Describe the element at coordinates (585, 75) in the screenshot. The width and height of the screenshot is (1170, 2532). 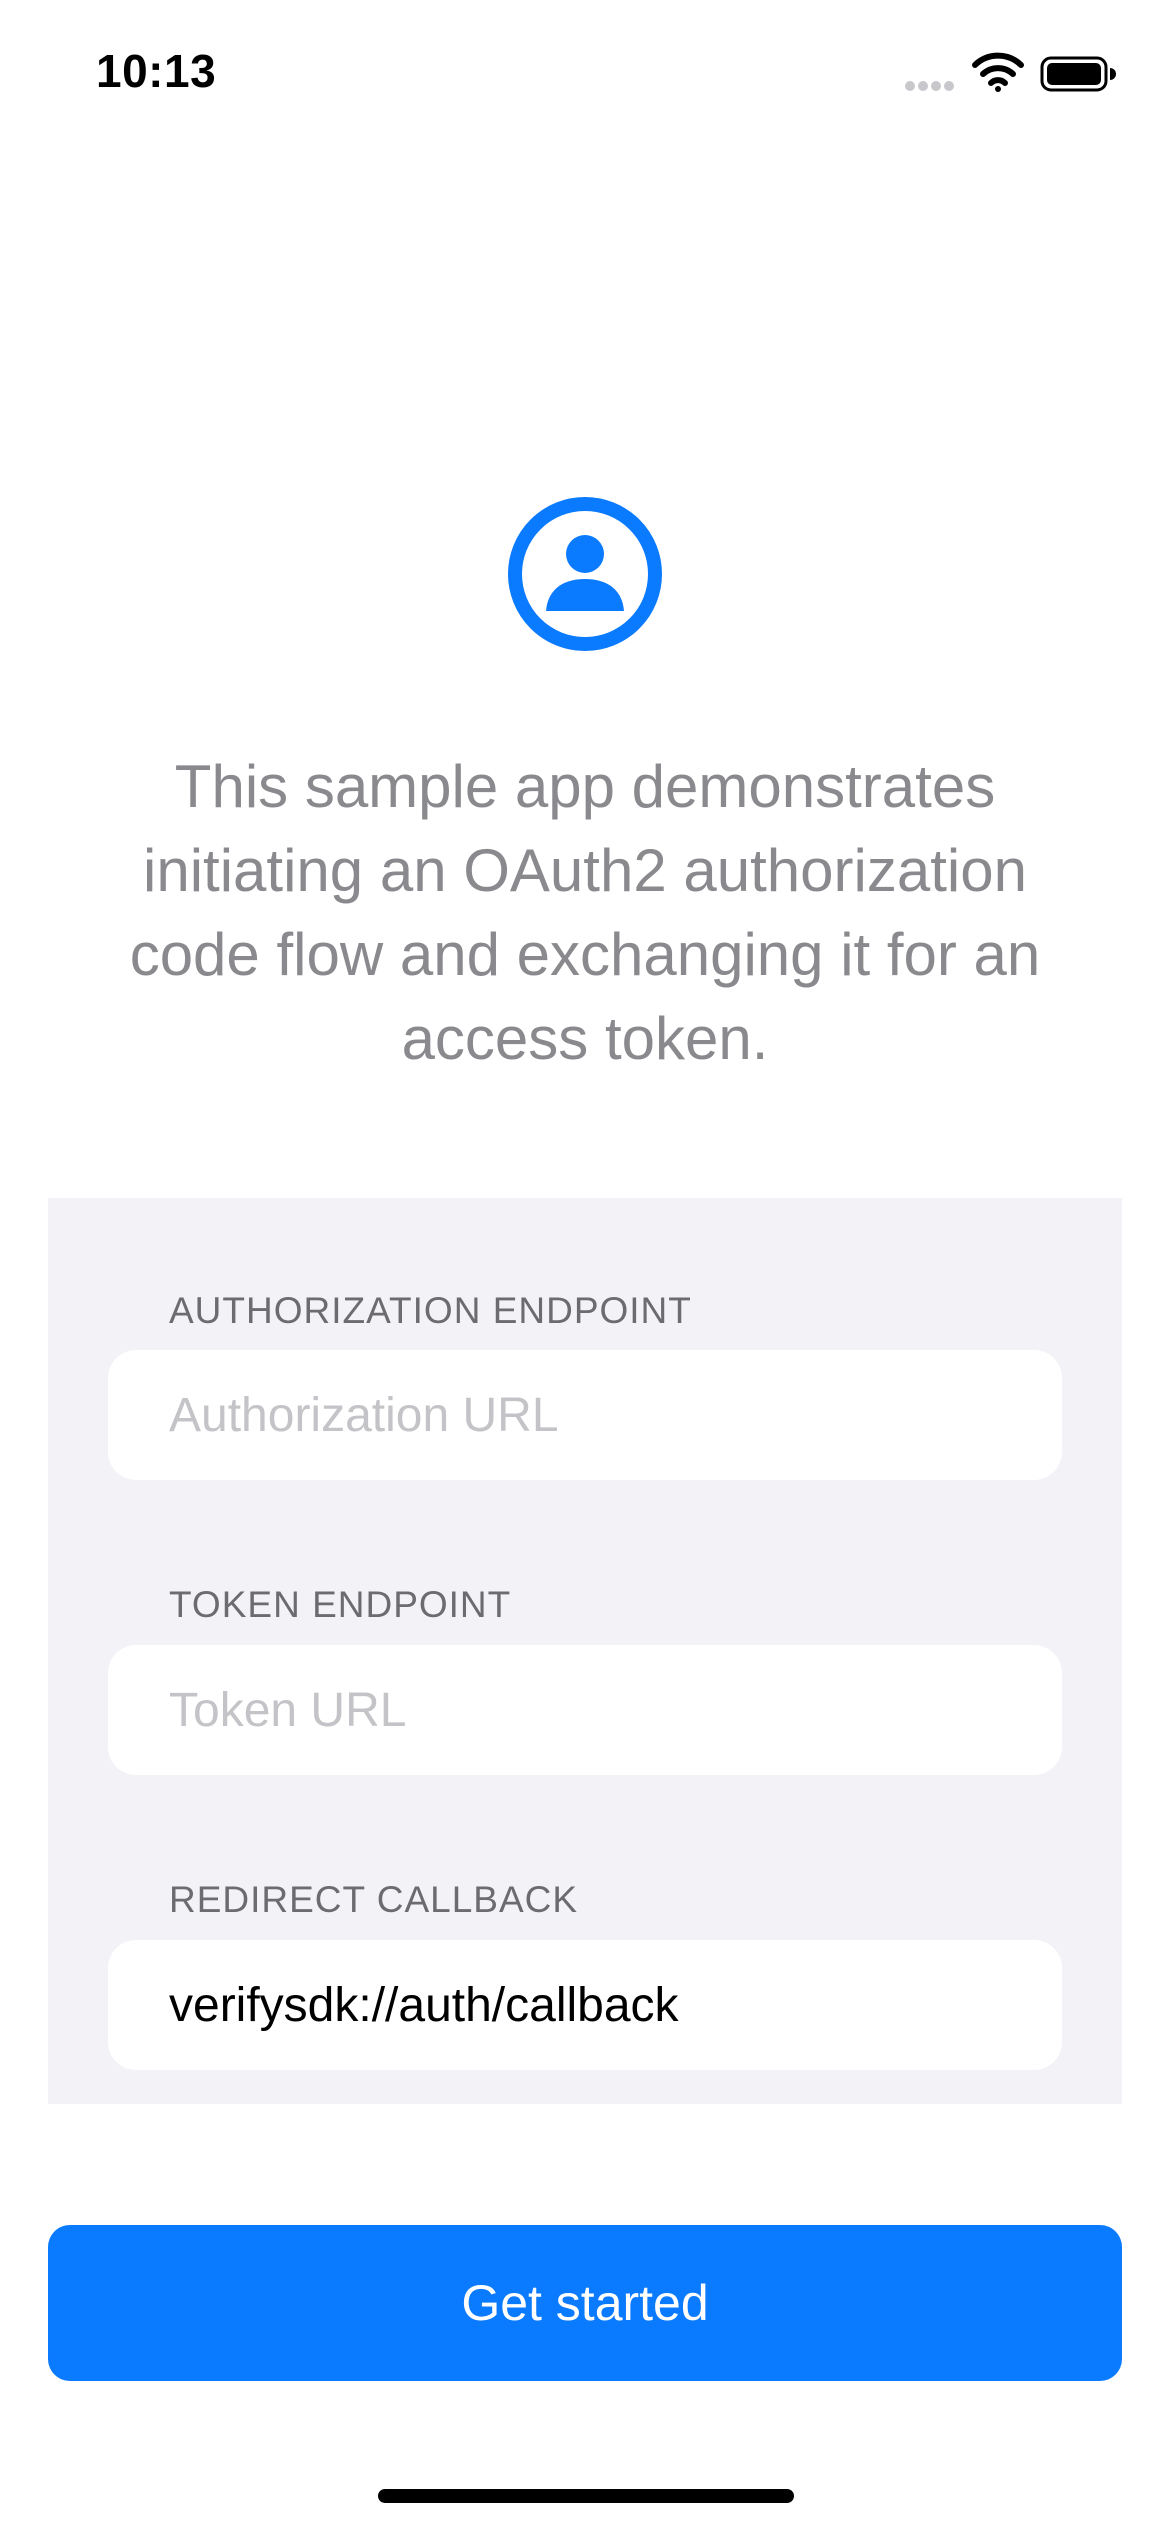
I see `status-bar: 10:13` at that location.